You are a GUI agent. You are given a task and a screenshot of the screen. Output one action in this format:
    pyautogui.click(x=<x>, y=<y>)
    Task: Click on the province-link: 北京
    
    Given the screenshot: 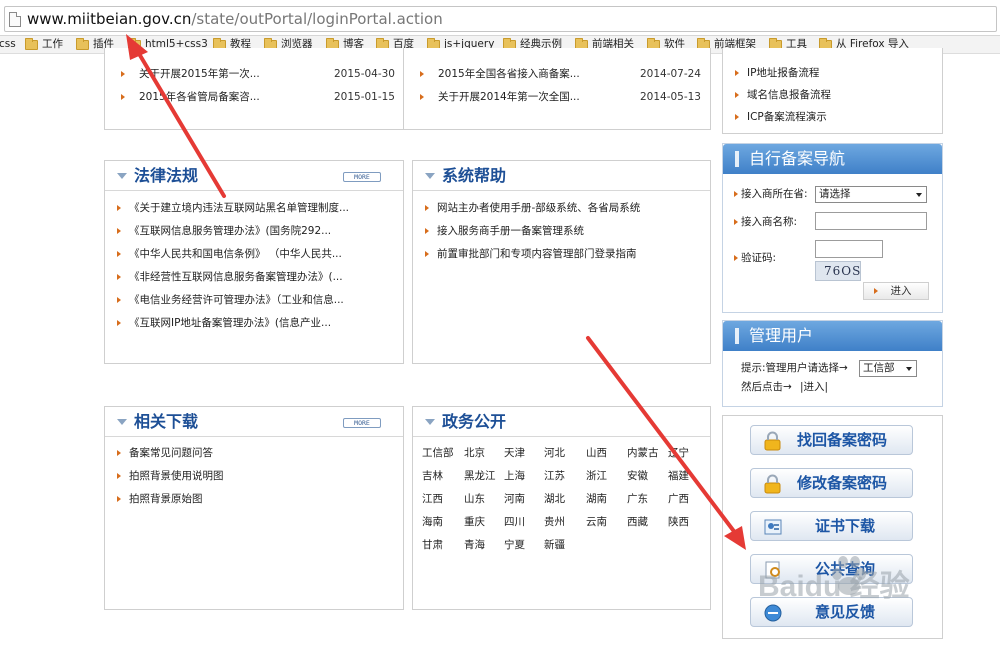 What is the action you would take?
    pyautogui.click(x=474, y=453)
    